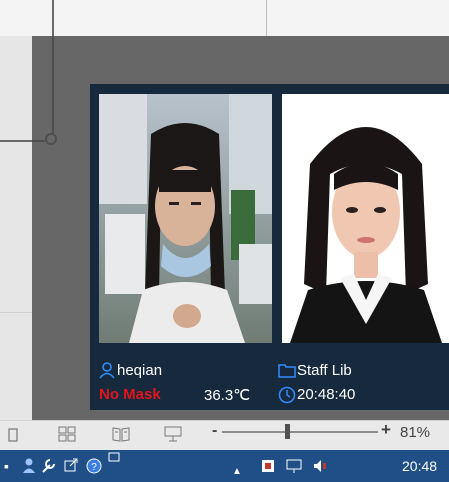 The width and height of the screenshot is (449, 482). What do you see at coordinates (67, 435) in the screenshot?
I see `grid-view-icon` at bounding box center [67, 435].